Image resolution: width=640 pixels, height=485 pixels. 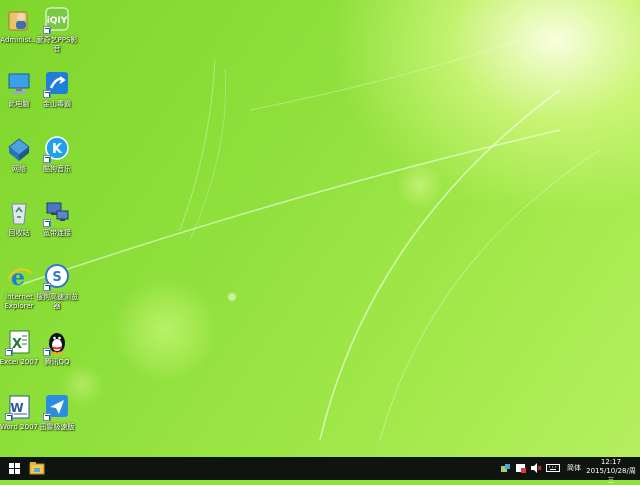 I want to click on security-tray-icon, so click(x=521, y=468).